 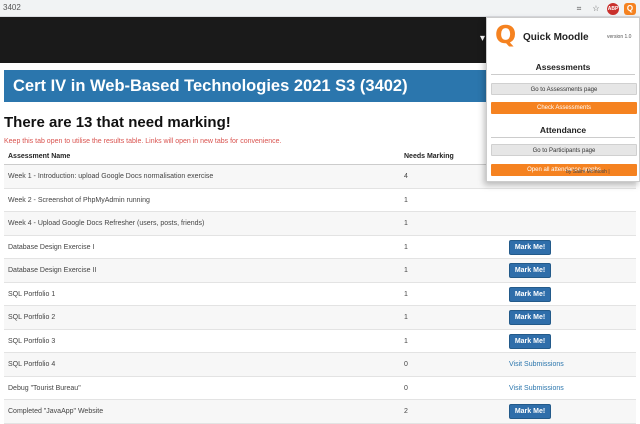 I want to click on table-row: SQL Portfolio 4 0 Visit Submissions, so click(x=320, y=365).